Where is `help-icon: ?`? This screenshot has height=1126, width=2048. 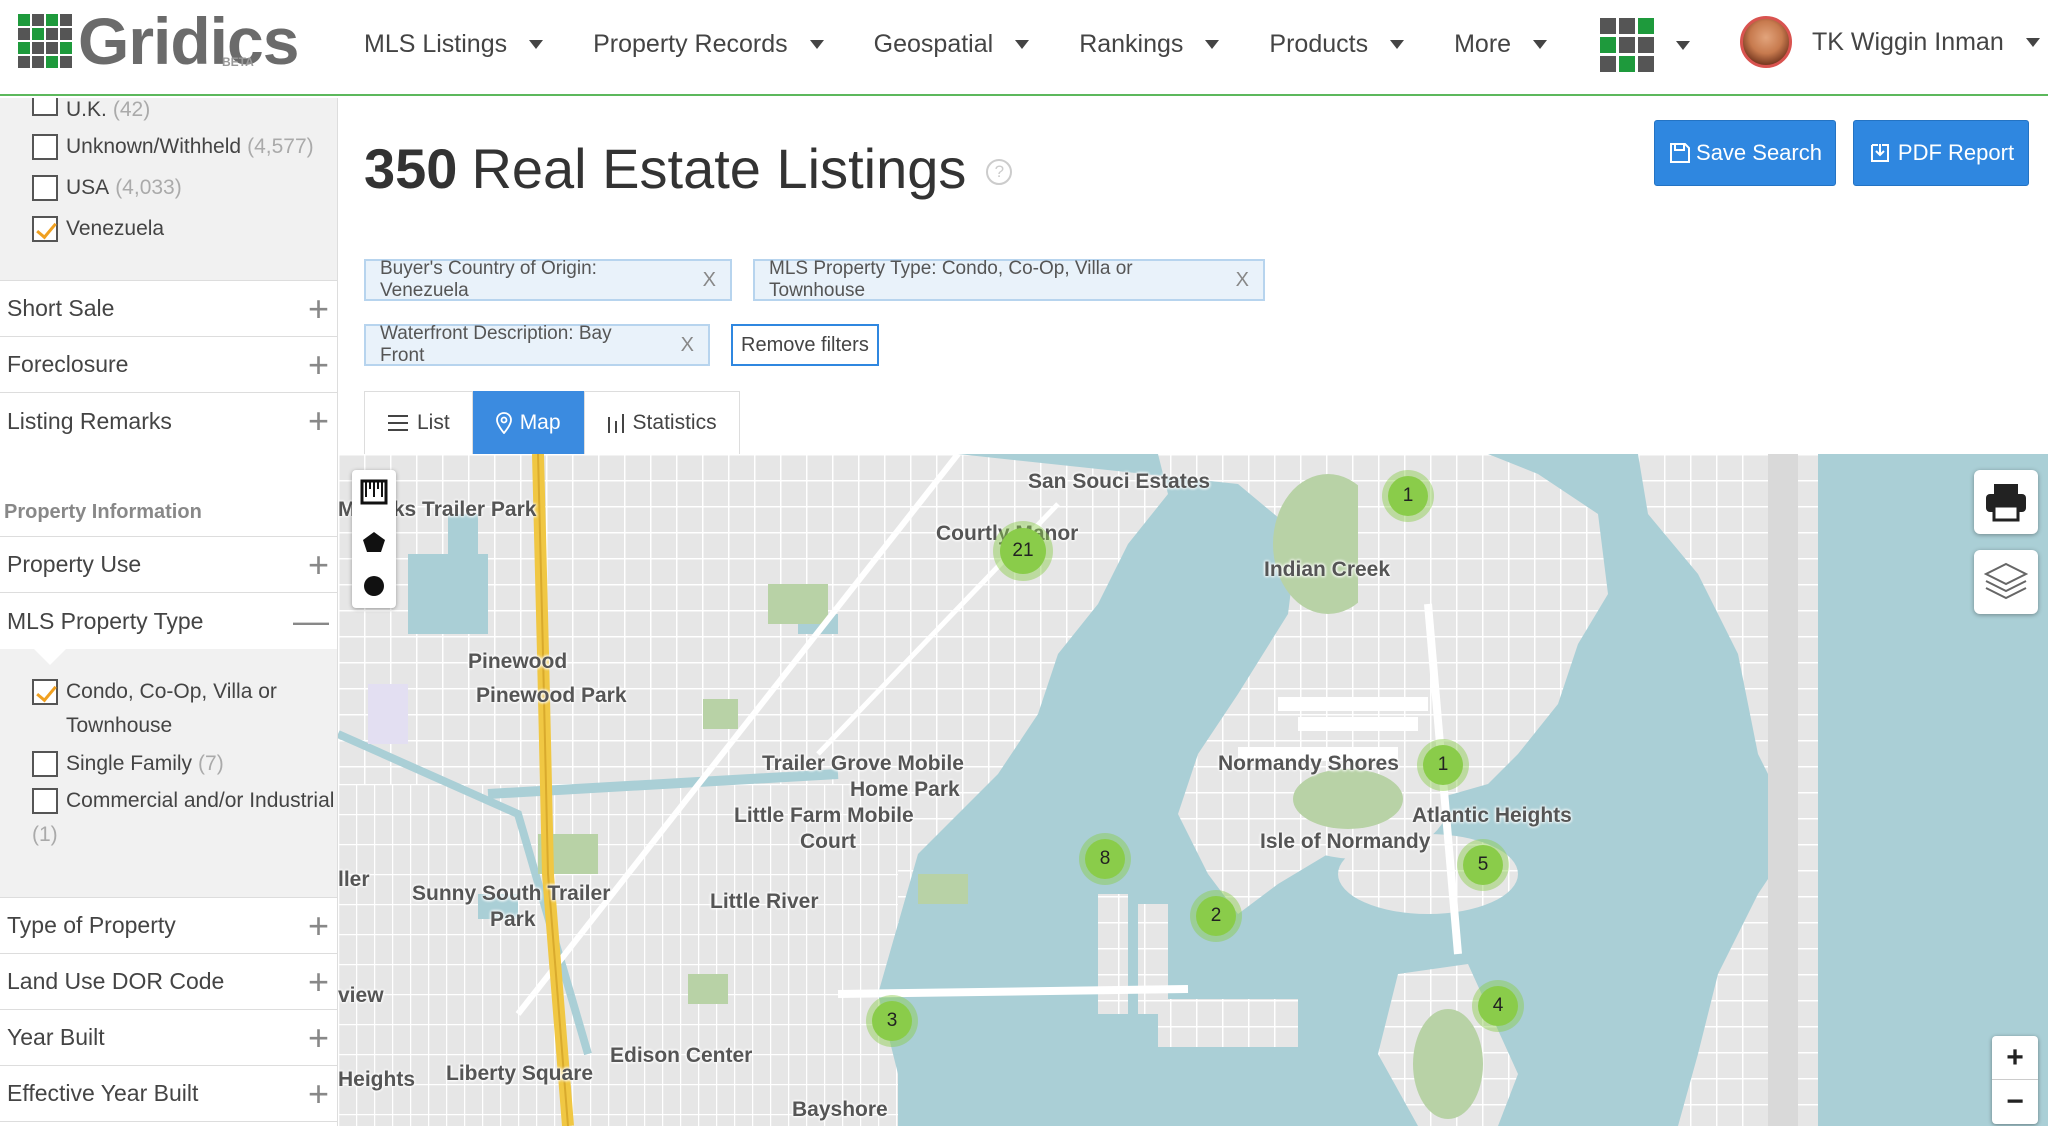
help-icon: ? is located at coordinates (999, 171).